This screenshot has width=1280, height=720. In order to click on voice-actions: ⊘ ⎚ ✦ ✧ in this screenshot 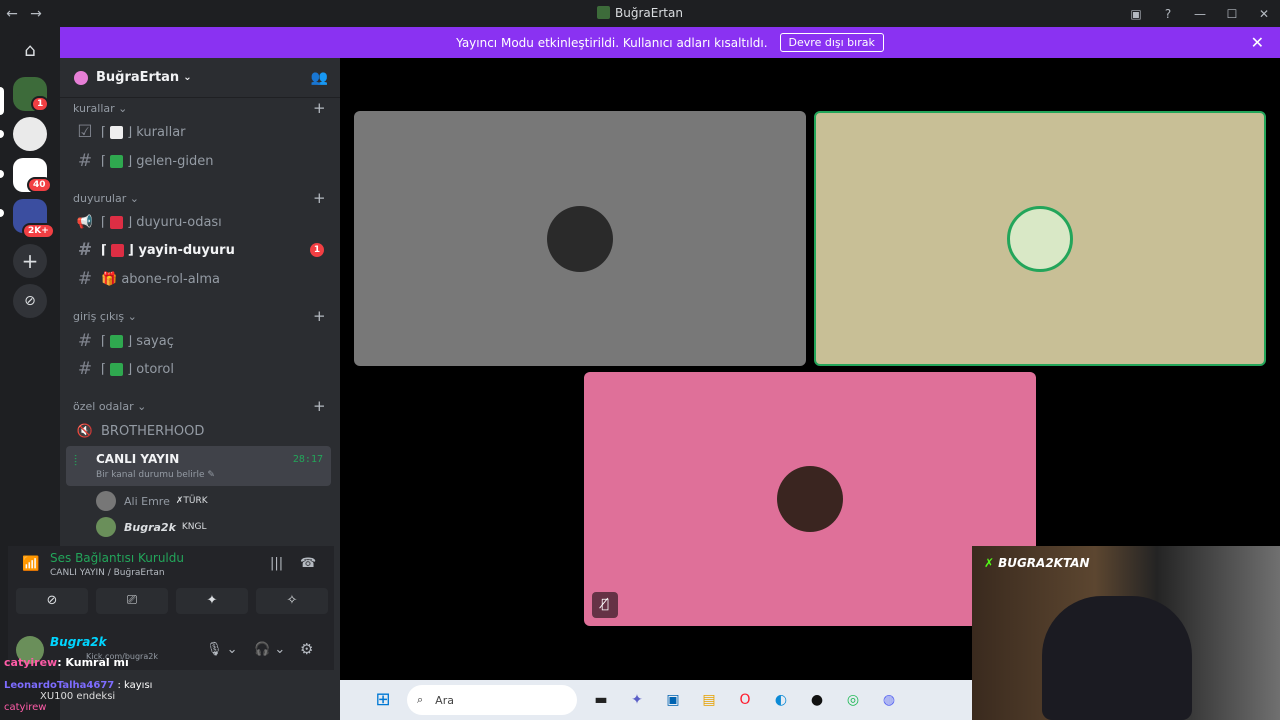, I will do `click(172, 601)`.